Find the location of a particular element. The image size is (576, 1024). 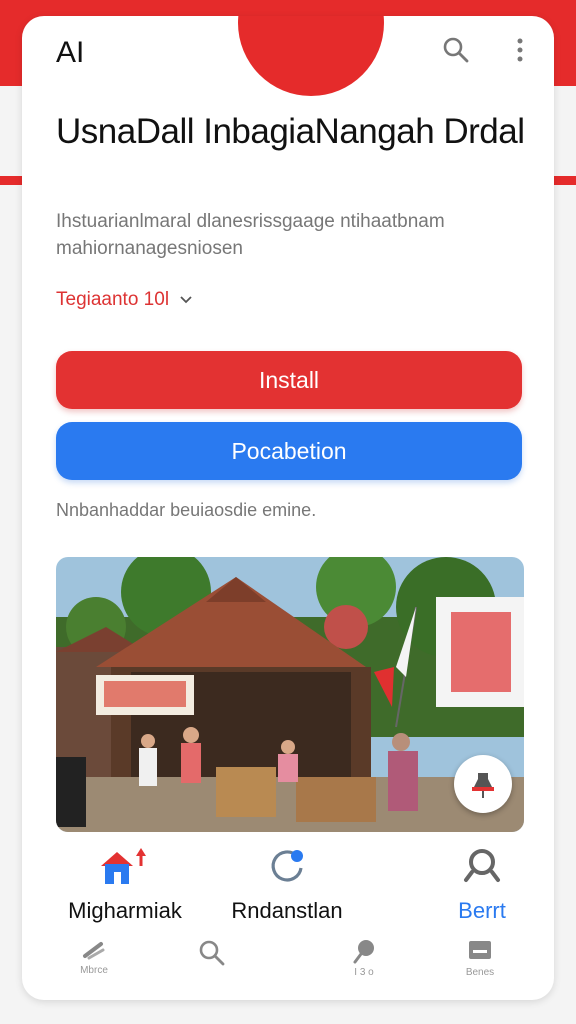

chevron-down-icon is located at coordinates (186, 300).